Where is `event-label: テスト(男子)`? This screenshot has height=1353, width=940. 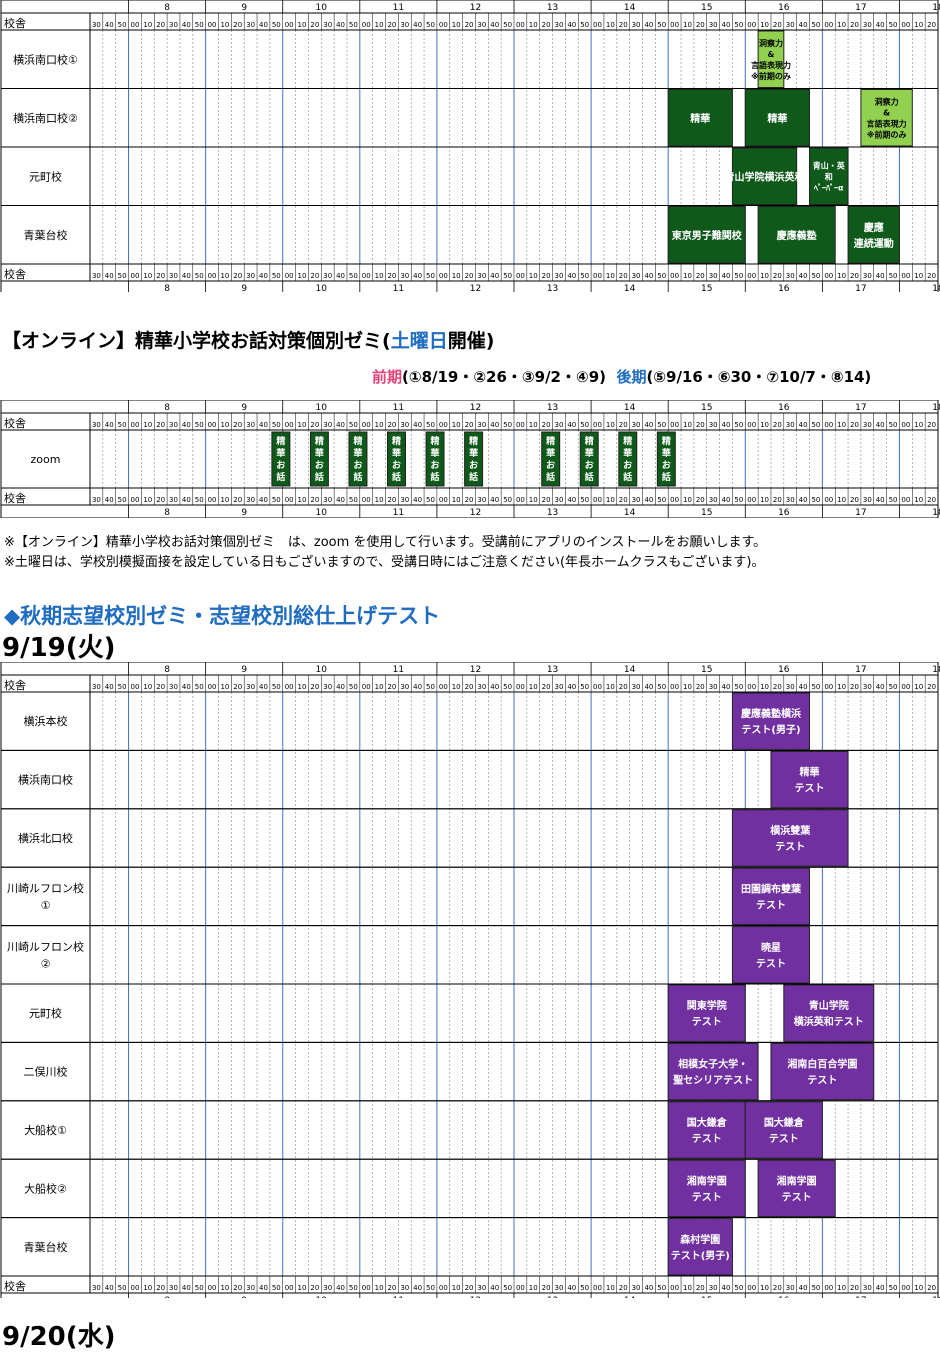
event-label: テスト(男子) is located at coordinates (770, 730).